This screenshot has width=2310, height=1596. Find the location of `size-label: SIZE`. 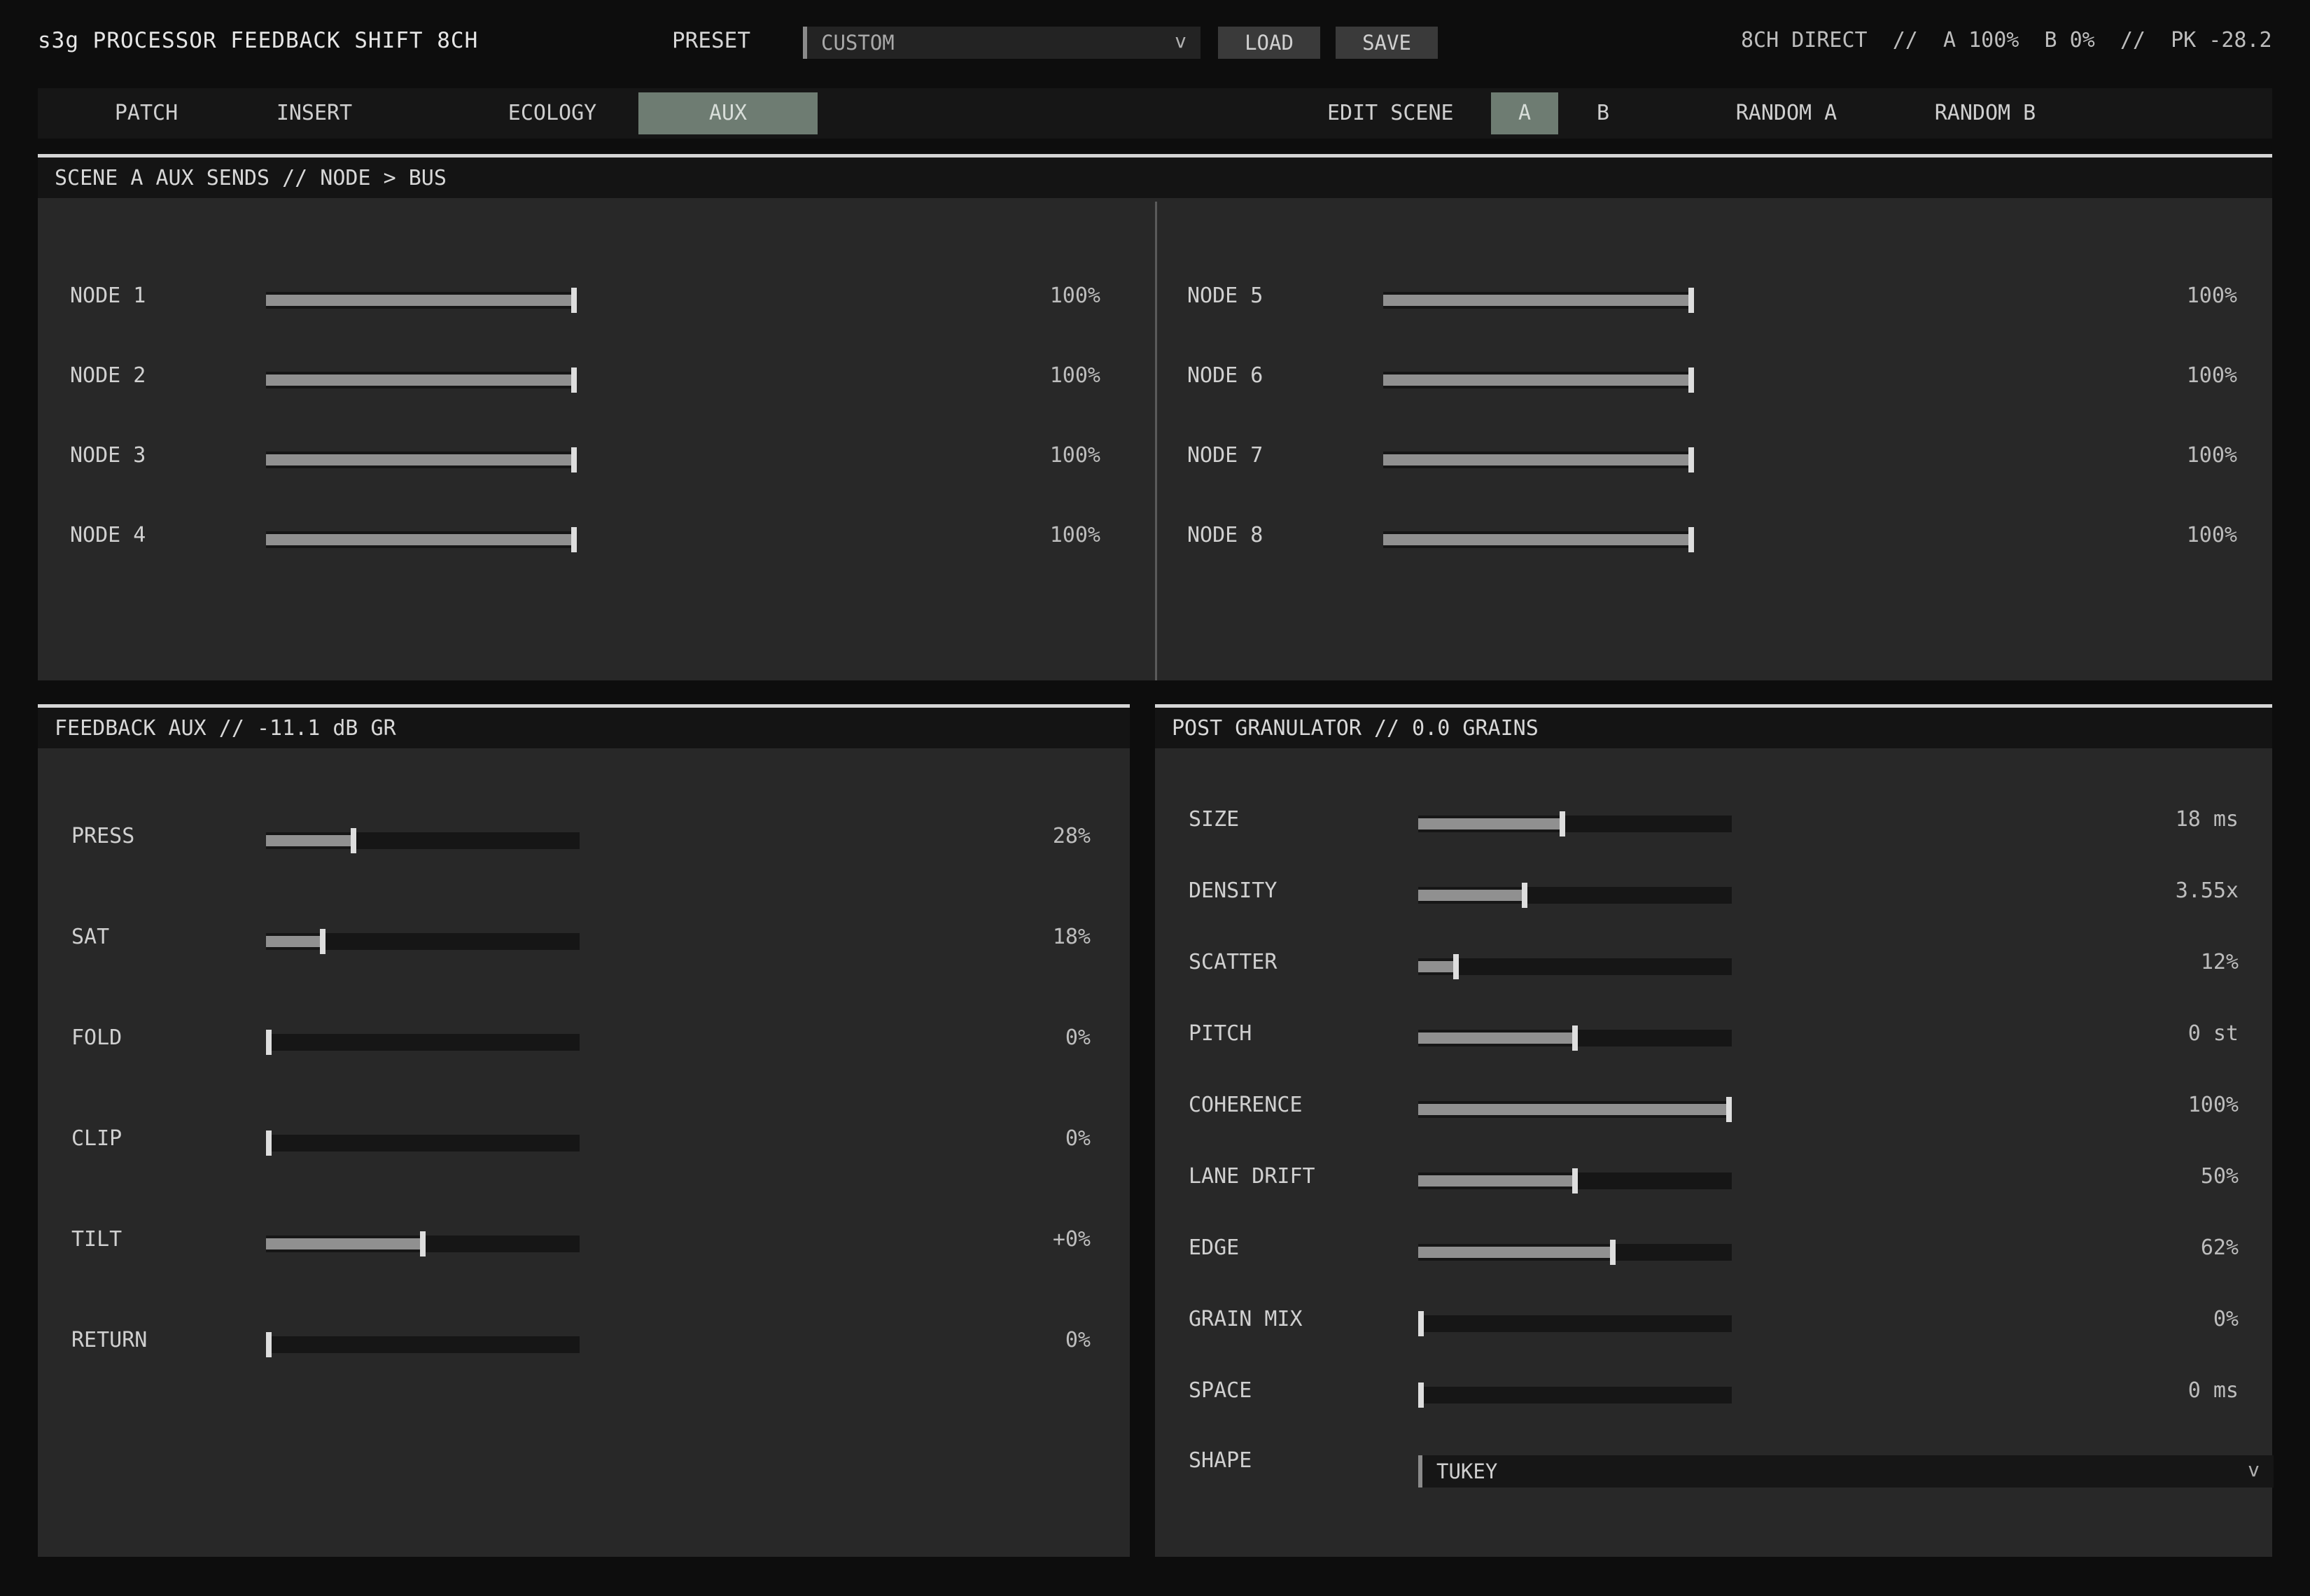

size-label: SIZE is located at coordinates (1214, 819).